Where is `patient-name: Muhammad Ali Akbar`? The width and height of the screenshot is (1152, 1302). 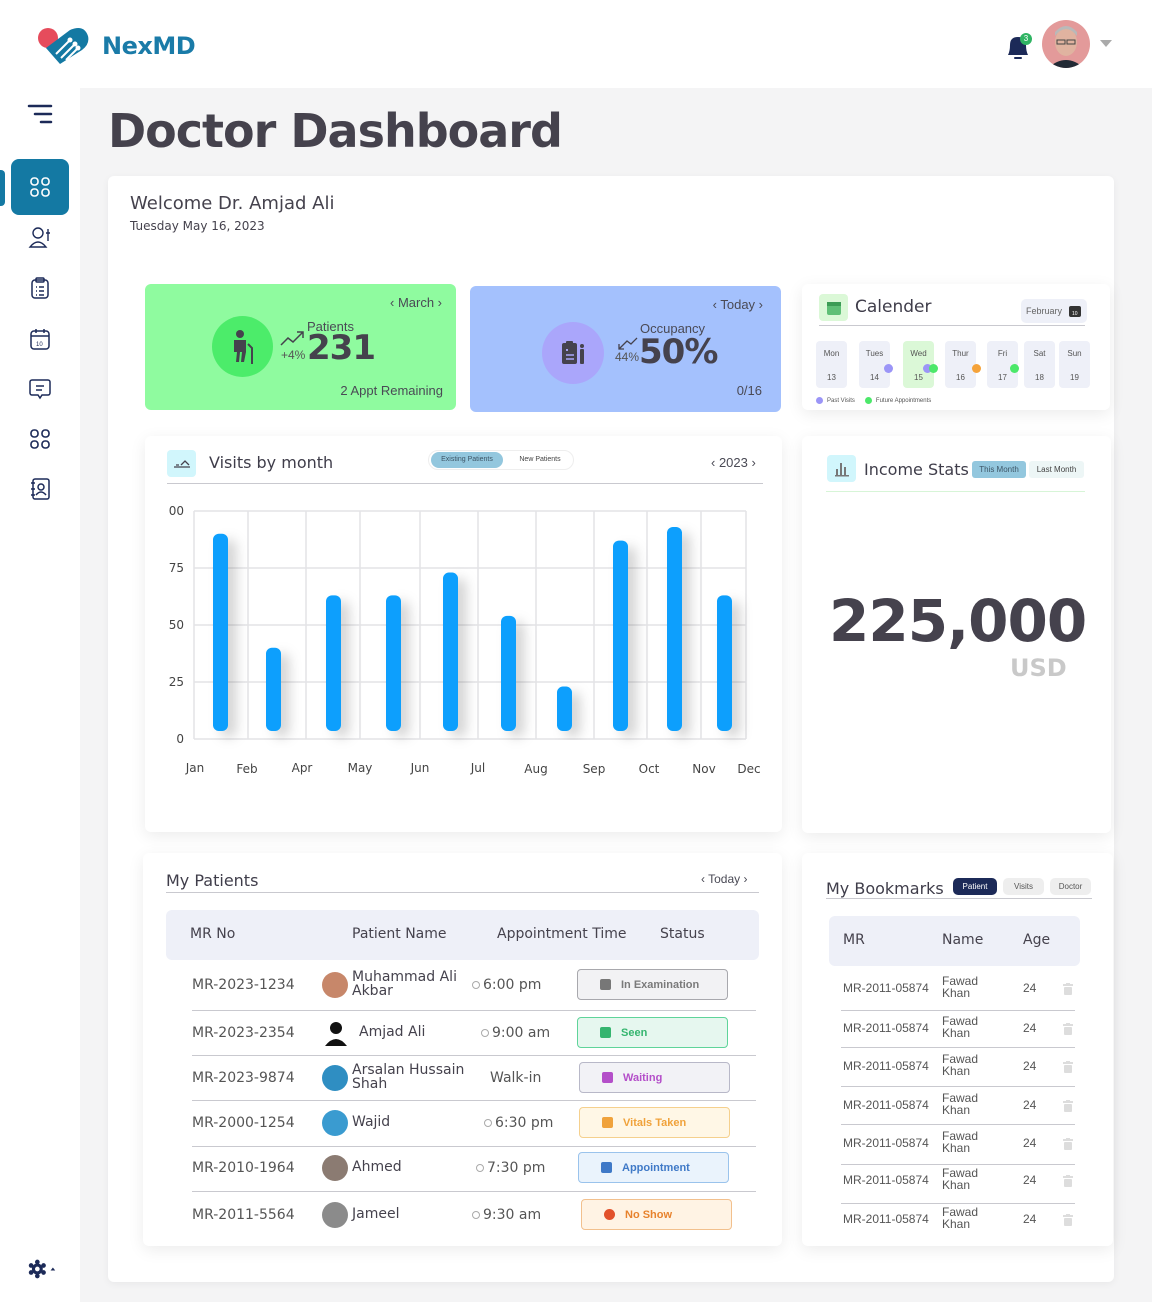
patient-name: Muhammad Ali Akbar is located at coordinates (409, 984).